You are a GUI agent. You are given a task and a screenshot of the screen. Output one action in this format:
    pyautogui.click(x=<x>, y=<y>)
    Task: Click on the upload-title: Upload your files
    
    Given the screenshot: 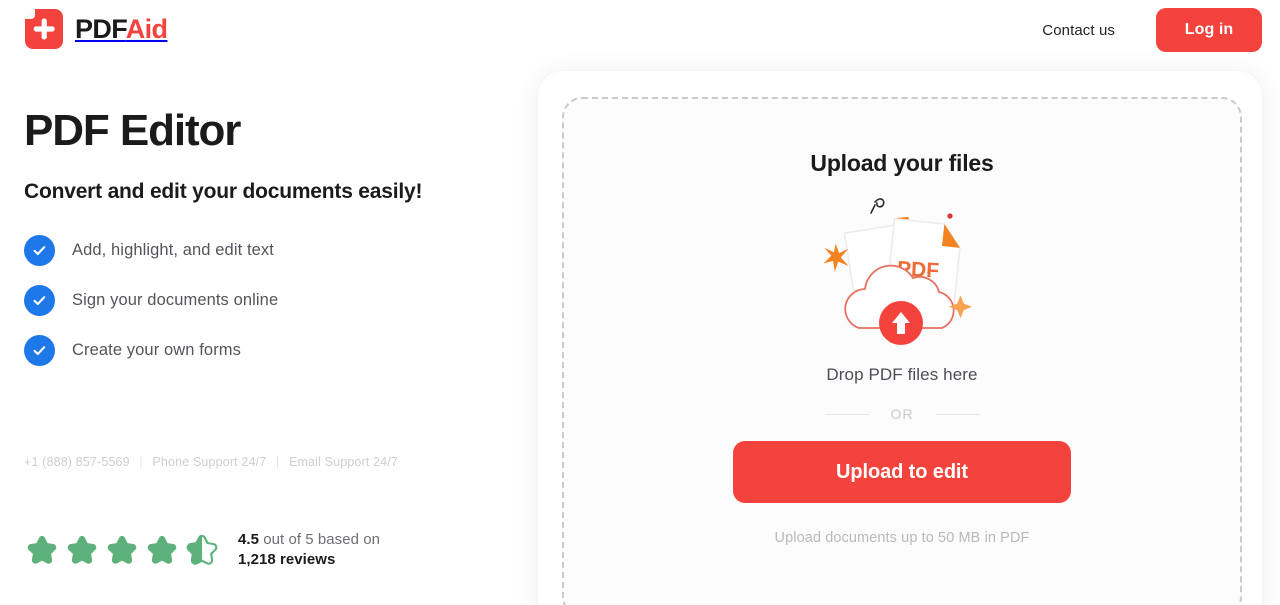 What is the action you would take?
    pyautogui.click(x=902, y=163)
    